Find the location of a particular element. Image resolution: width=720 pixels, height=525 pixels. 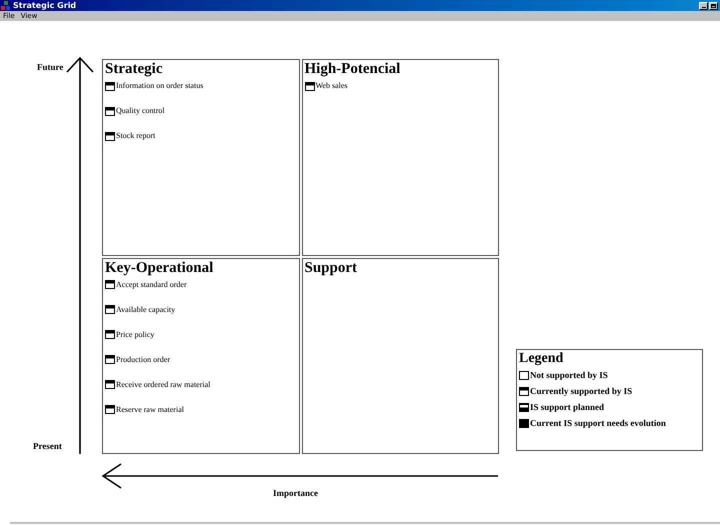

application-label: Production order is located at coordinates (143, 360).